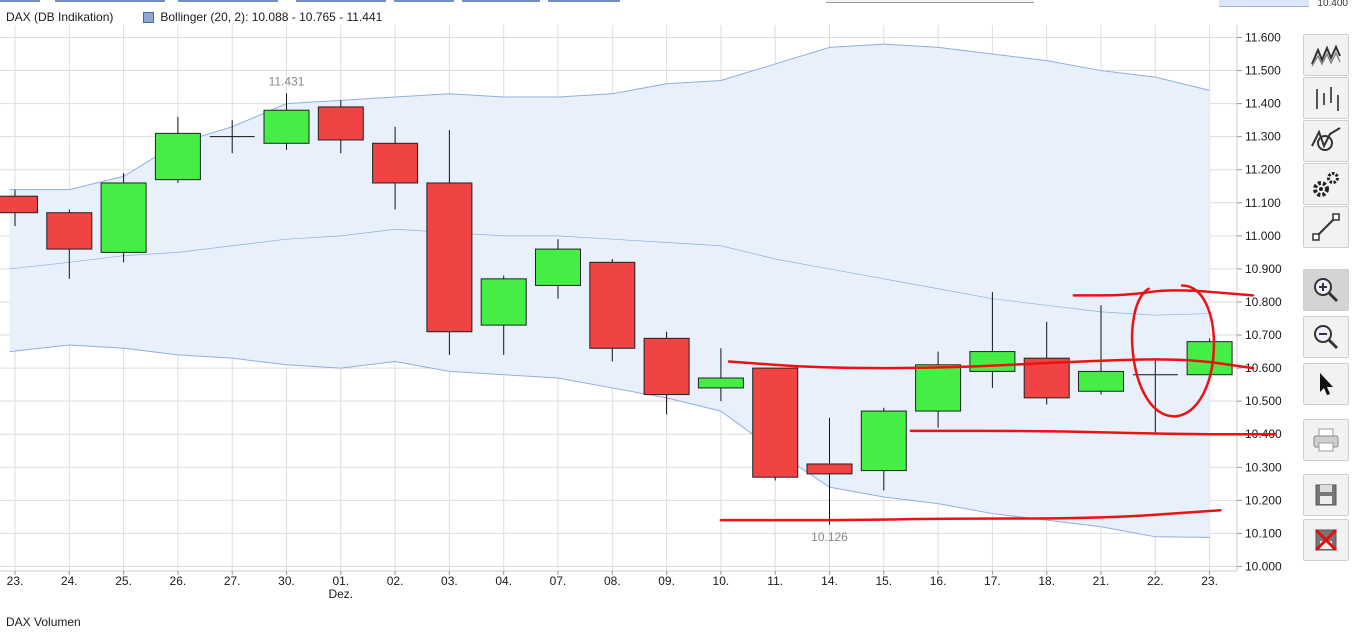 The image size is (1354, 637). What do you see at coordinates (938, 581) in the screenshot?
I see `x-tick-label: 16.` at bounding box center [938, 581].